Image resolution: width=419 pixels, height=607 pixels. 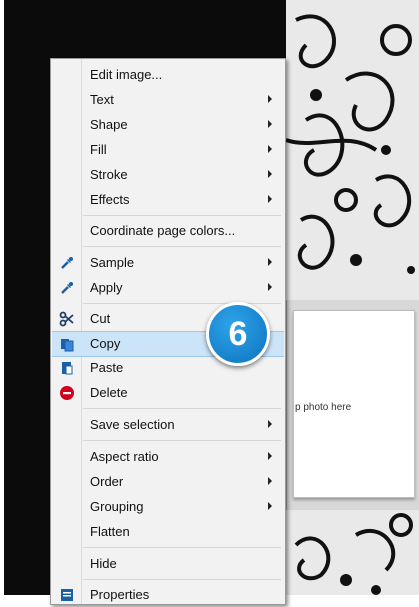 I want to click on menu-item-label: Stroke, so click(x=109, y=174).